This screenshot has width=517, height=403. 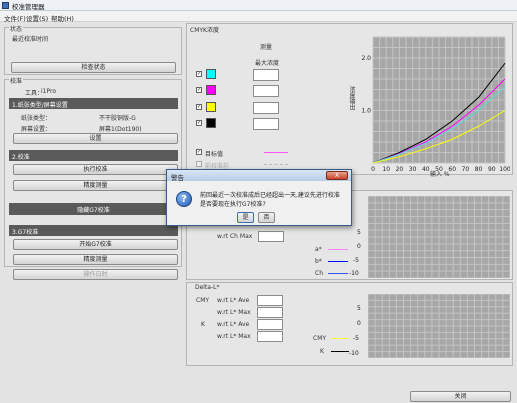 What do you see at coordinates (199, 74) in the screenshot?
I see `cyan-checkbox: ✓` at bounding box center [199, 74].